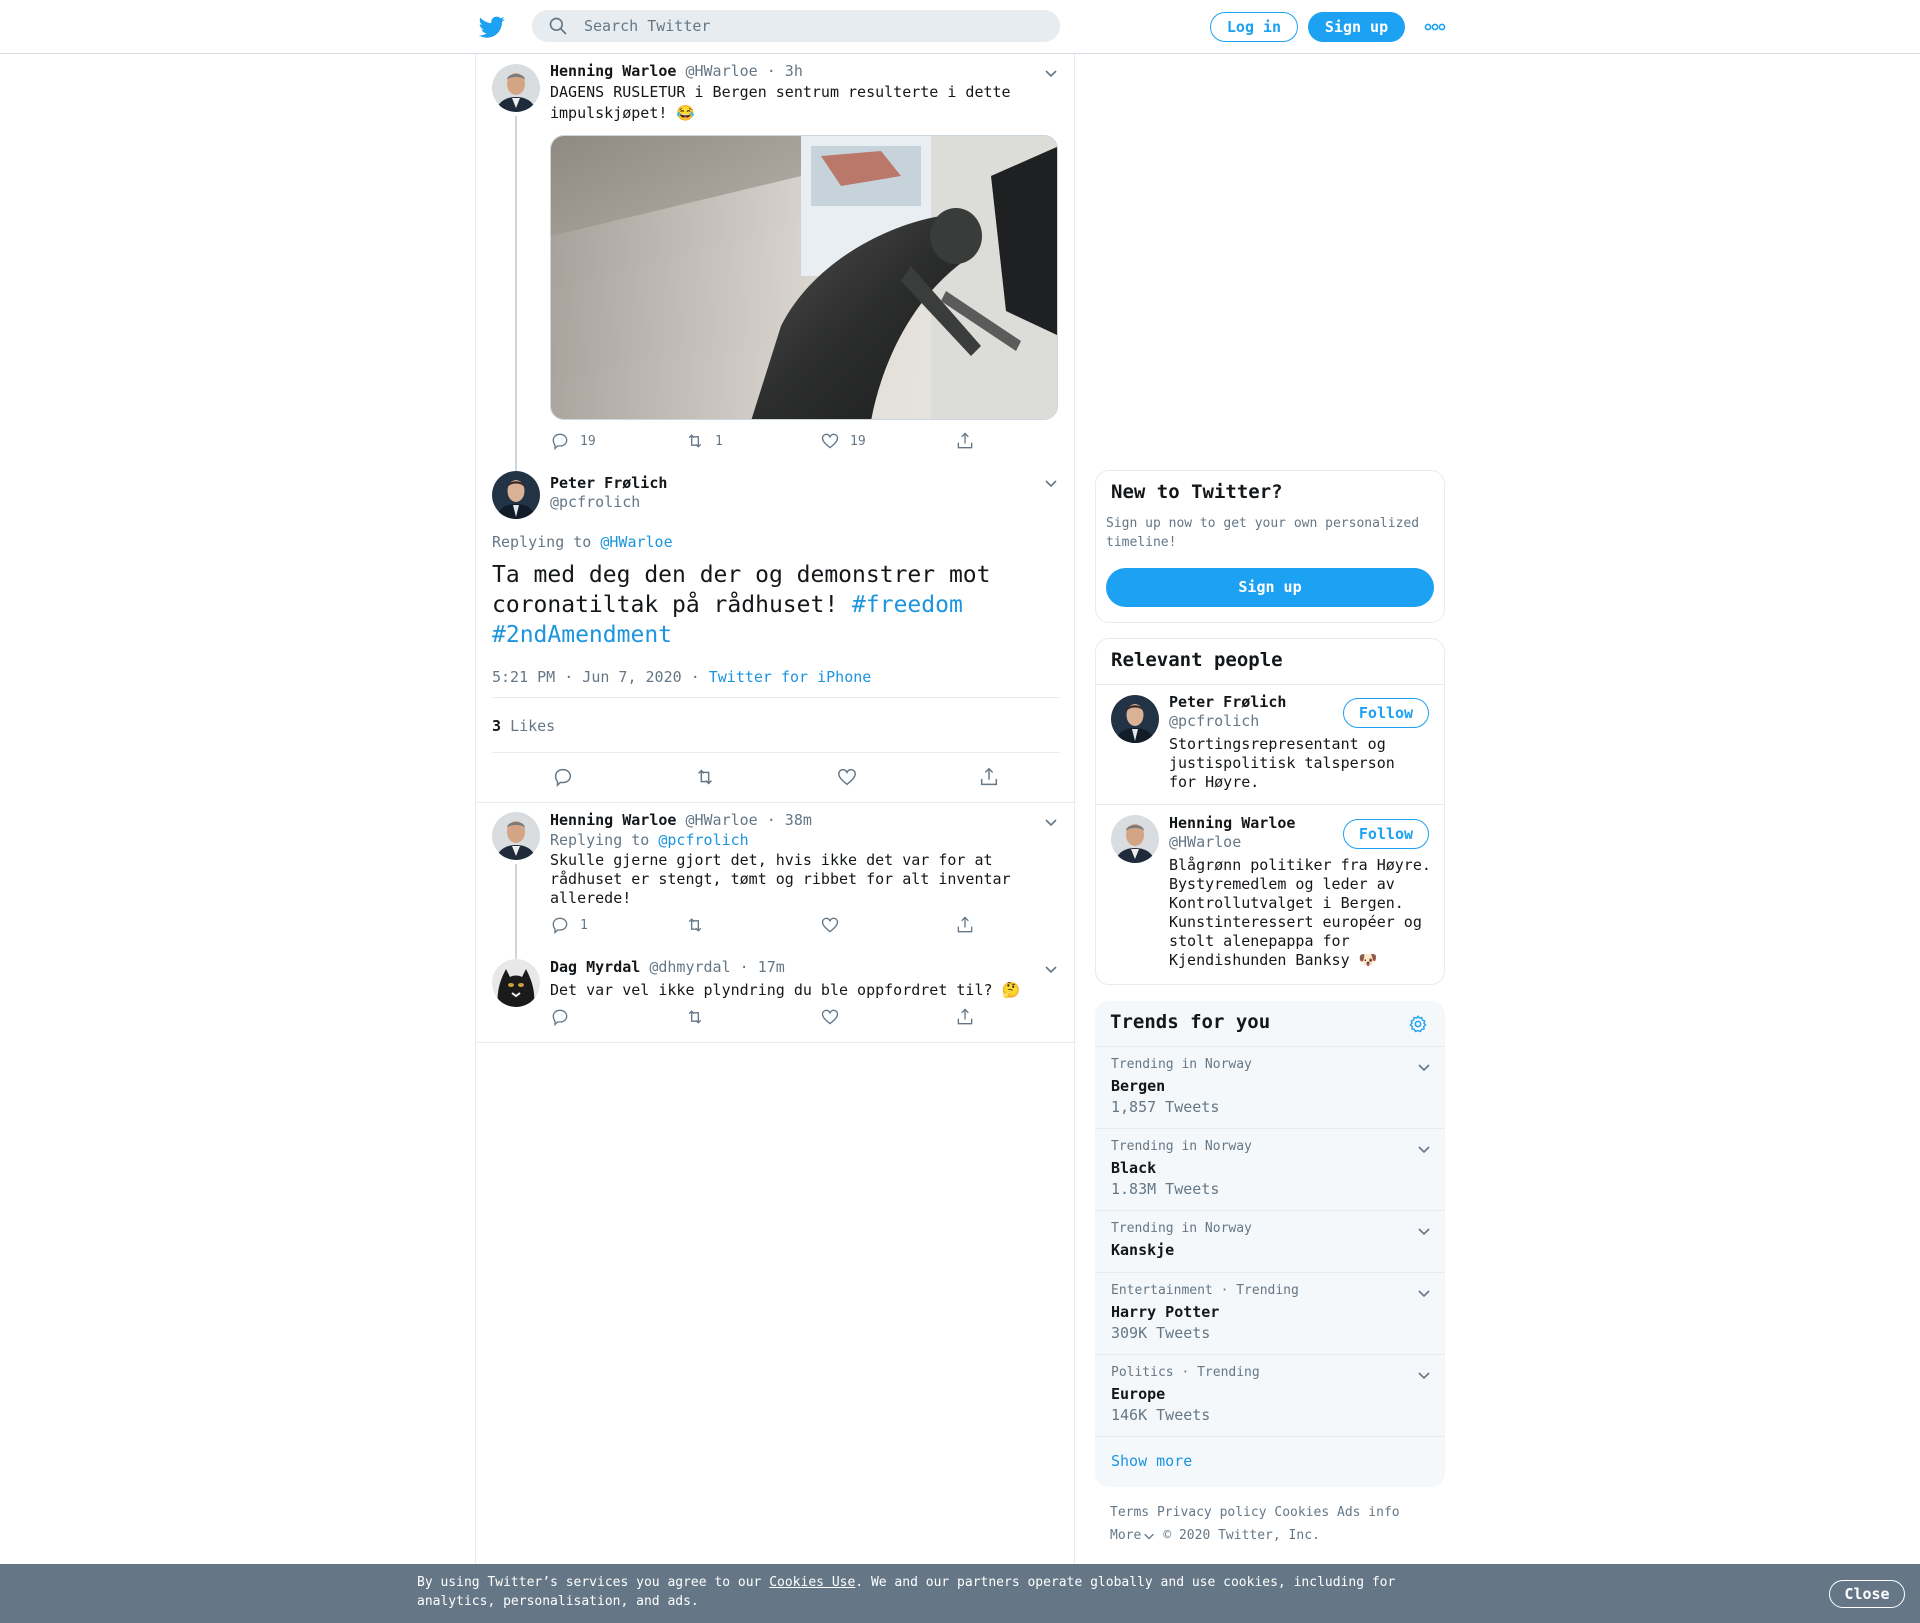 The height and width of the screenshot is (1623, 1920). I want to click on footer-link-terms: Terms, so click(1129, 1512).